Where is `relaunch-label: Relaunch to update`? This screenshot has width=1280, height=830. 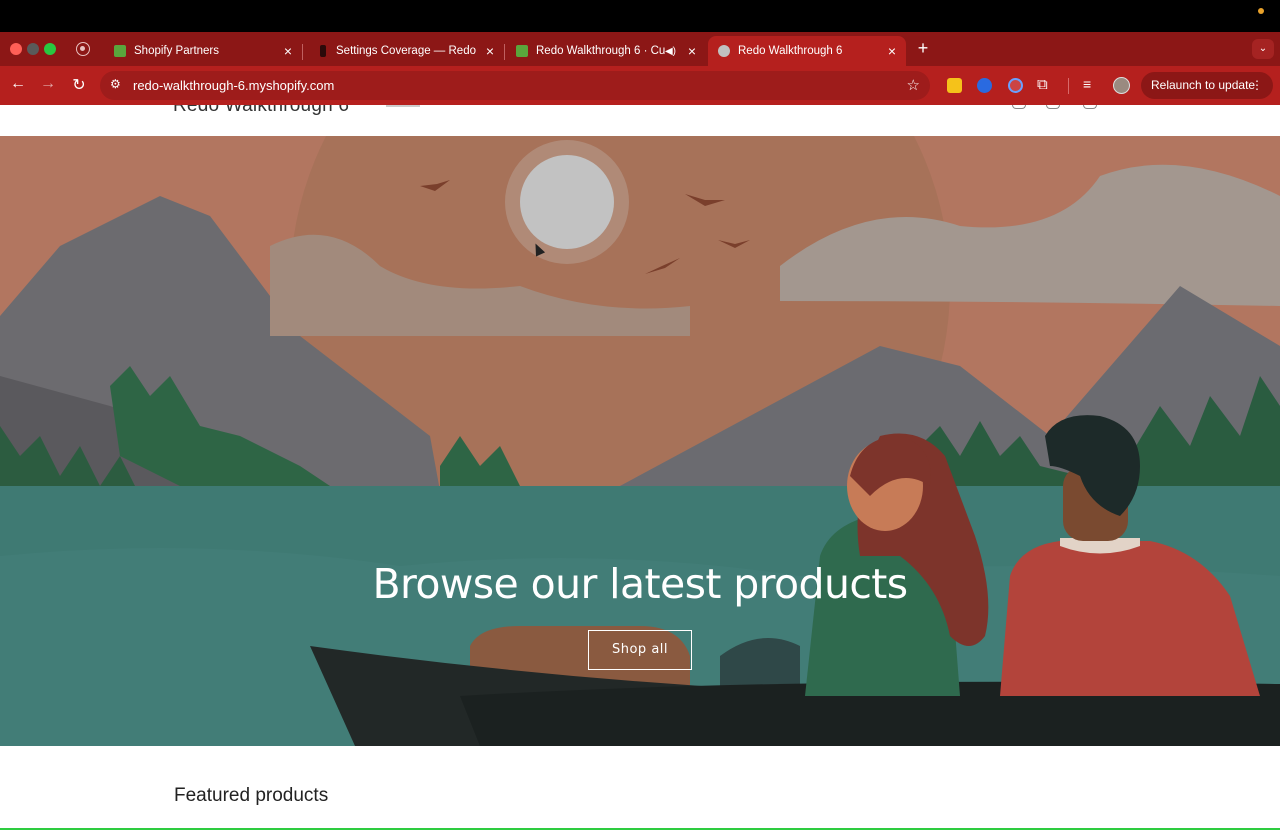
relaunch-label: Relaunch to update is located at coordinates (1203, 85).